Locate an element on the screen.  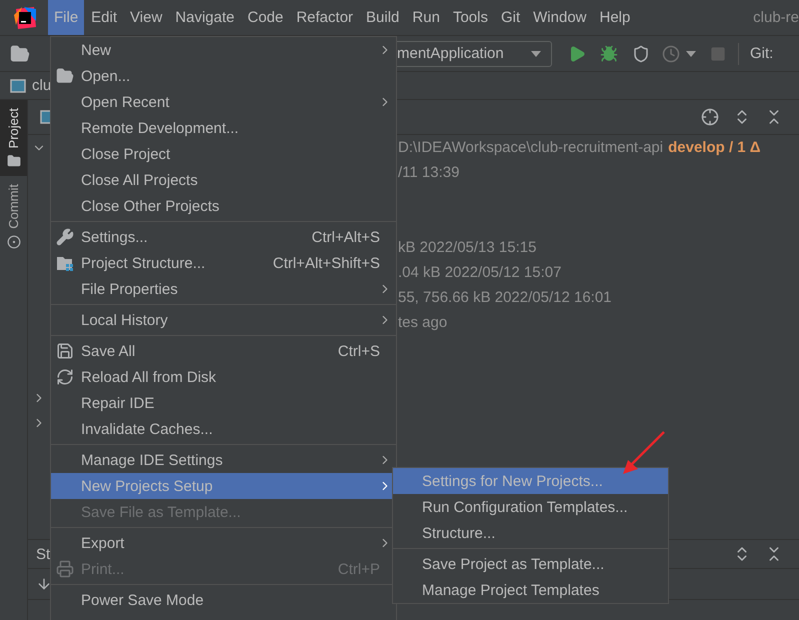
commit-icon is located at coordinates (13, 242).